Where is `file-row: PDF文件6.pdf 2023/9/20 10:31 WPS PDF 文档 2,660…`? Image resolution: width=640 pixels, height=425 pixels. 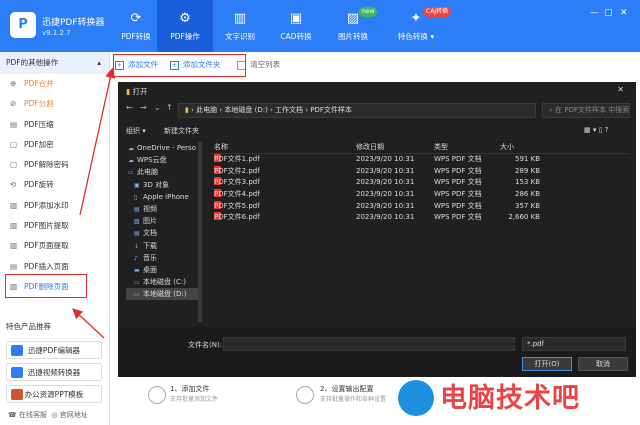 file-row: PDF文件6.pdf 2023/9/20 10:31 WPS PDF 文档 2,660… is located at coordinates (420, 218).